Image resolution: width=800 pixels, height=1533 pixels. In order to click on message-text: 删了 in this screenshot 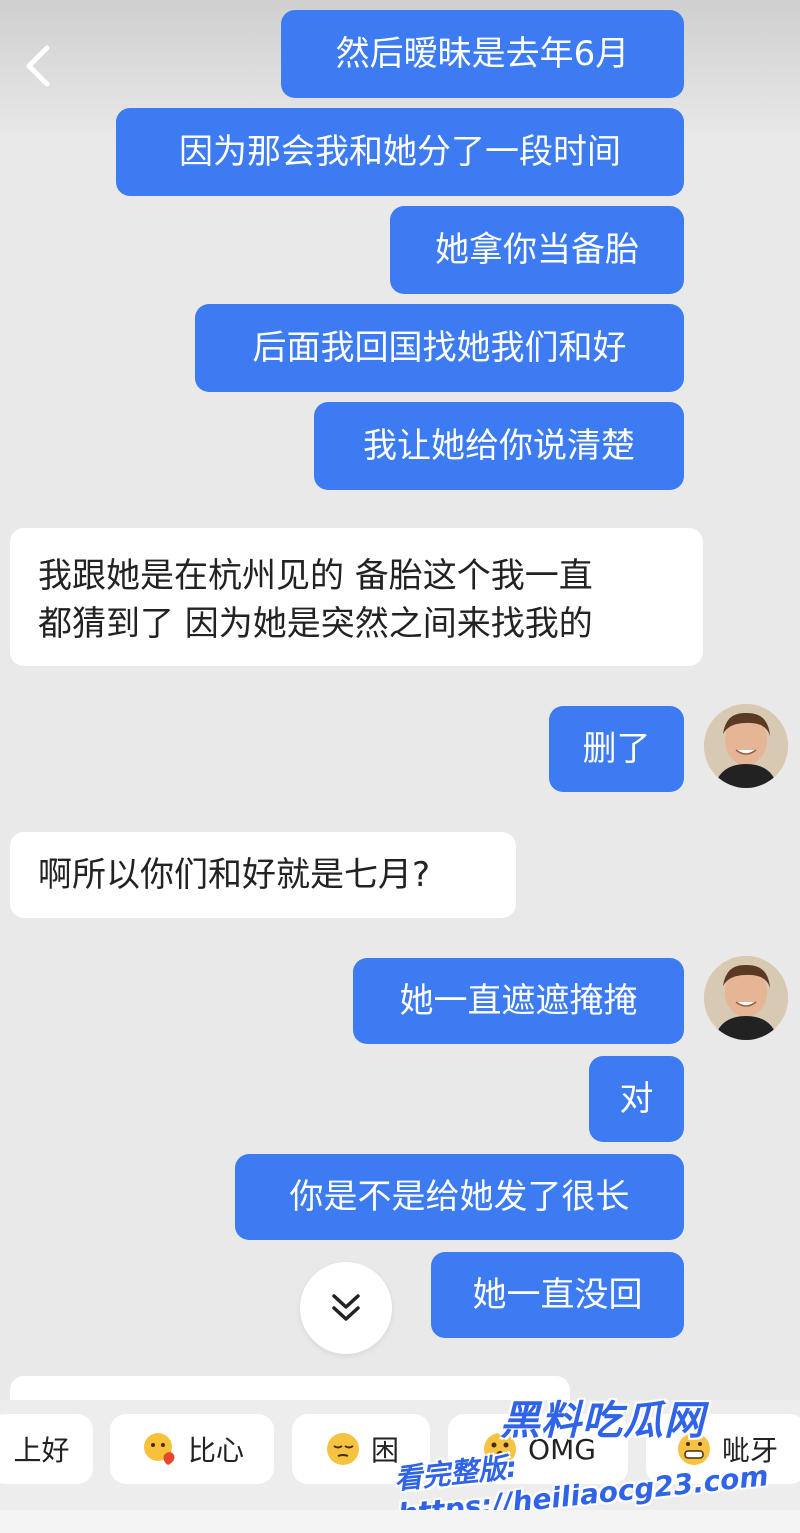, I will do `click(616, 749)`.